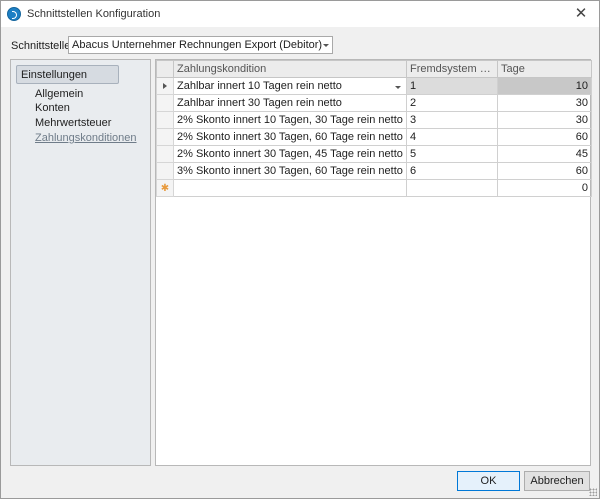 The height and width of the screenshot is (499, 600). Describe the element at coordinates (290, 103) in the screenshot. I see `kondition-cell: Zahlbar innert 30 Tagen rein netto` at that location.